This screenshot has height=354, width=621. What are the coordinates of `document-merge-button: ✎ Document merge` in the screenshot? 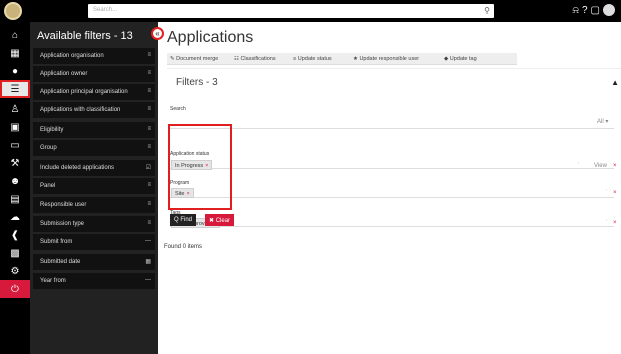 It's located at (194, 59).